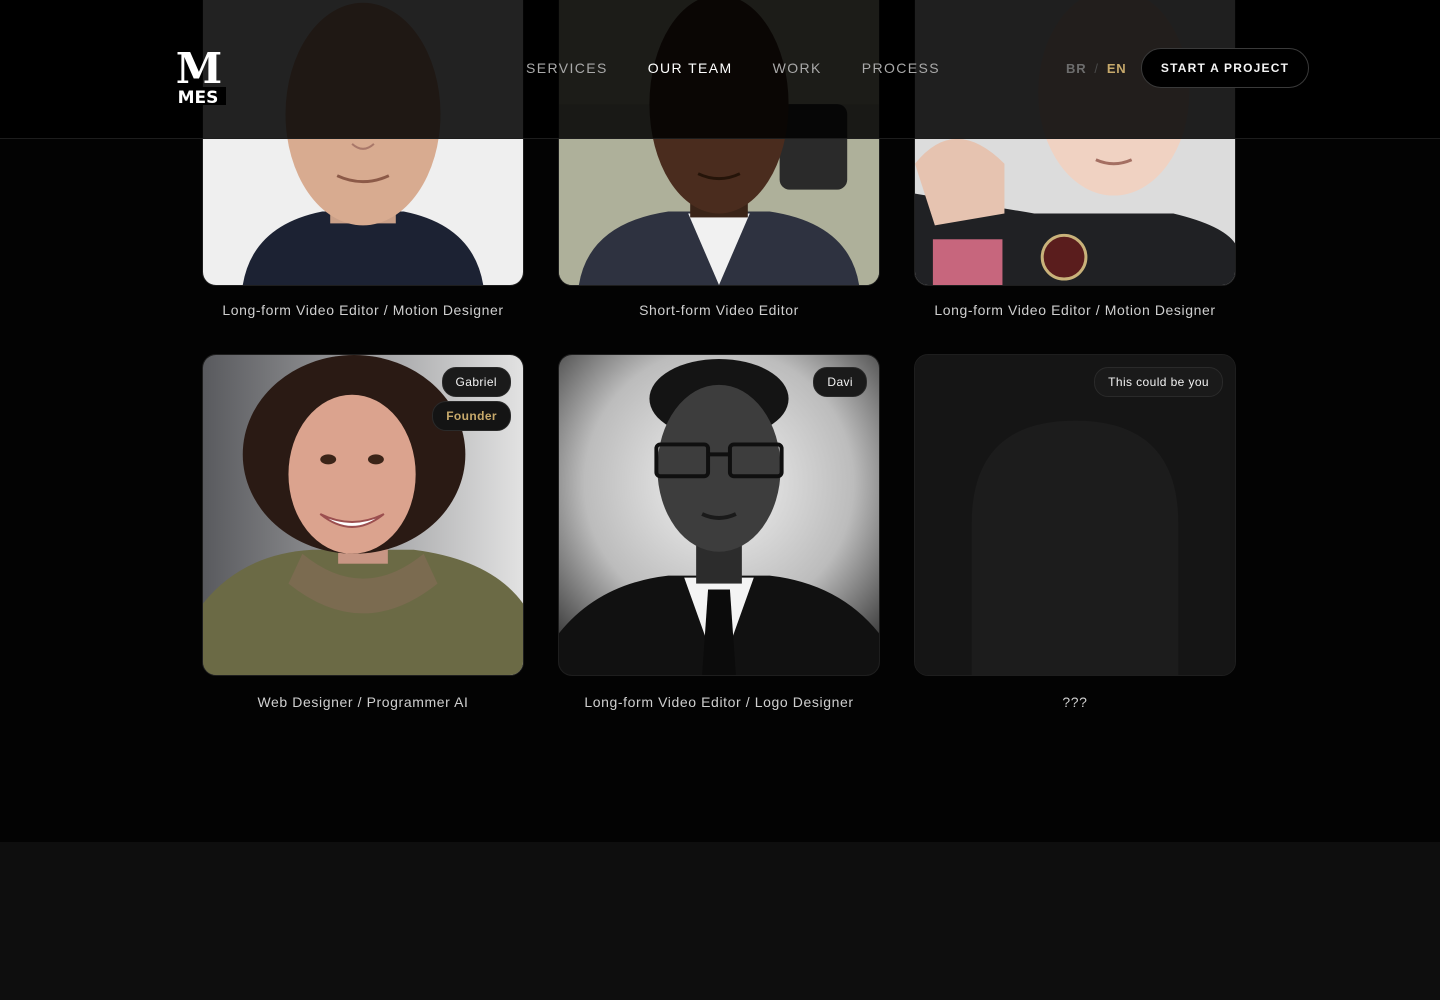  Describe the element at coordinates (1225, 68) in the screenshot. I see `start-project-button: START A PROJECT` at that location.